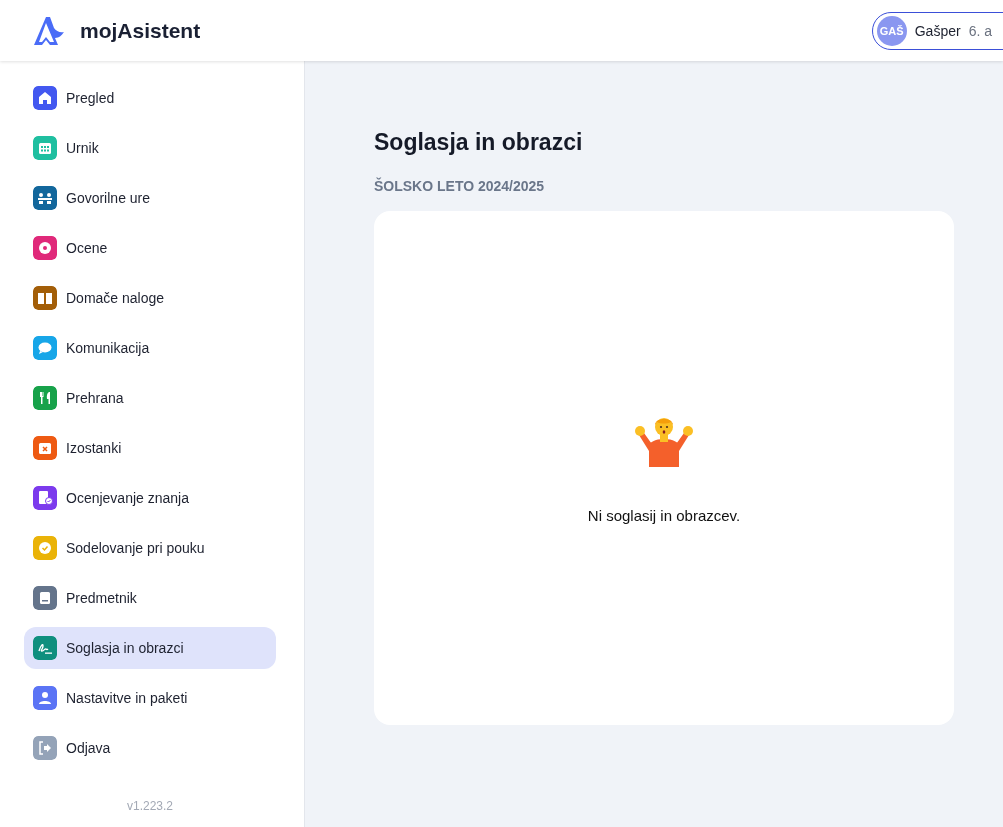 The height and width of the screenshot is (827, 1003). What do you see at coordinates (150, 348) in the screenshot?
I see `sidebar-item: Komunikacija` at bounding box center [150, 348].